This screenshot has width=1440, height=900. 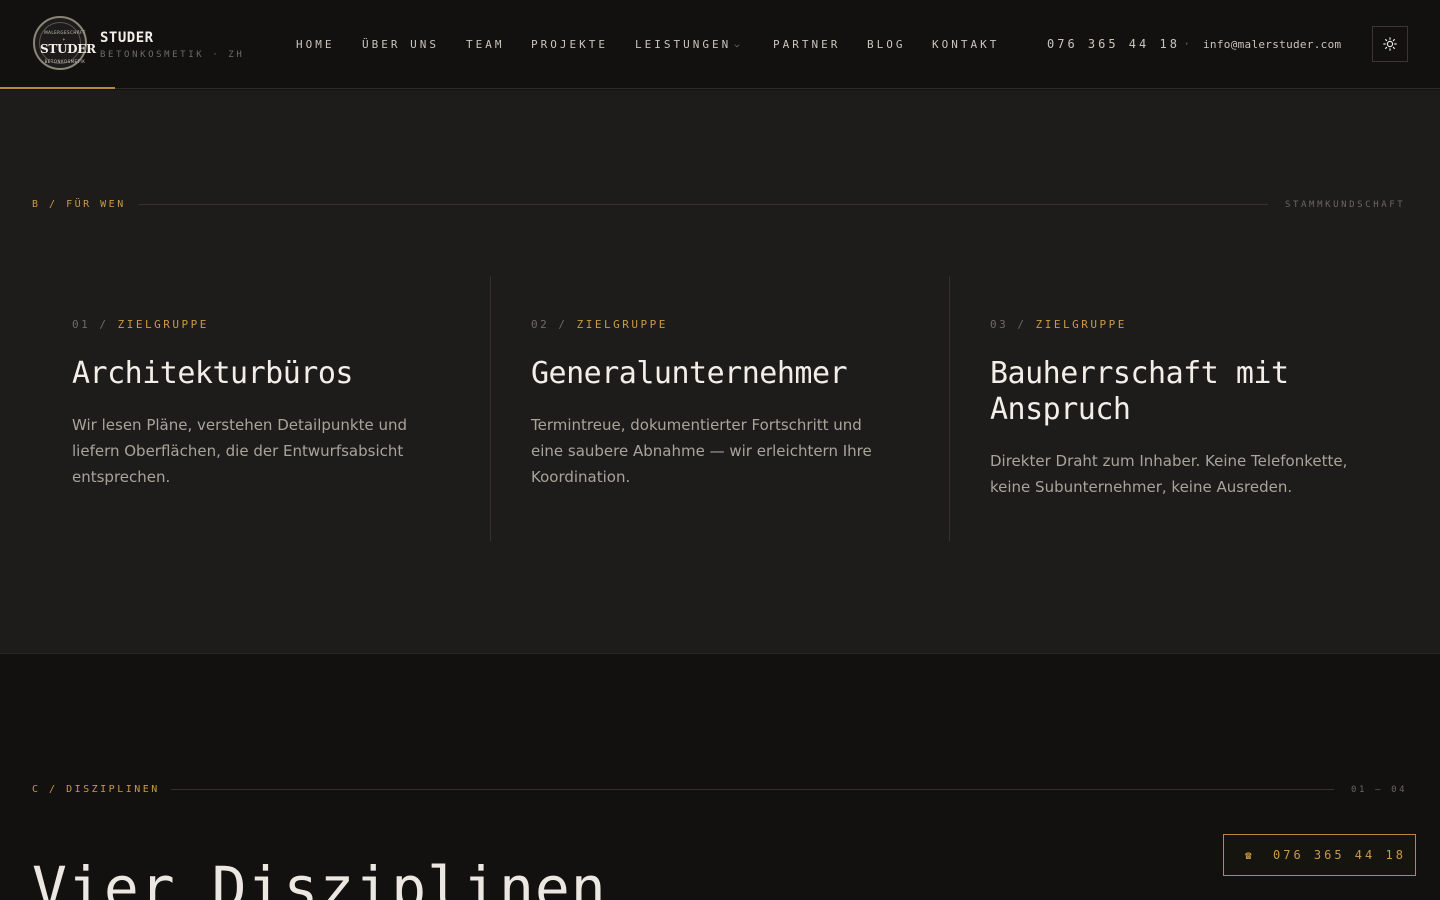 I want to click on nav-item-kontakt: KONTAKT, so click(x=965, y=44).